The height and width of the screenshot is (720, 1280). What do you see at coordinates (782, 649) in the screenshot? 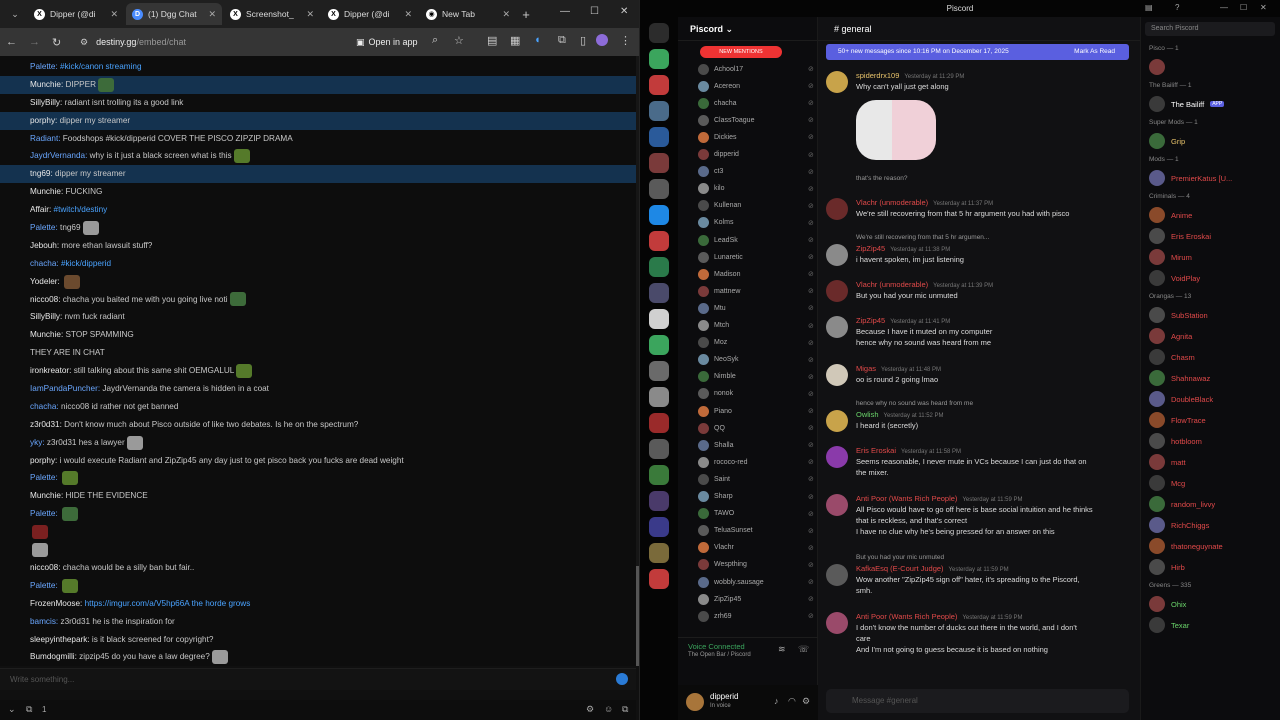
I see `voice-waveform-icon: ≋` at bounding box center [782, 649].